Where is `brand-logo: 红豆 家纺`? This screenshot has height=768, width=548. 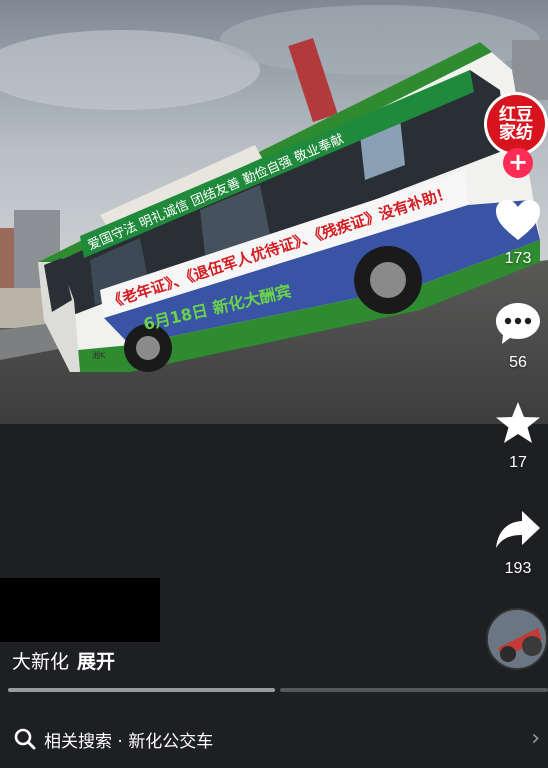 brand-logo: 红豆 家纺 is located at coordinates (516, 124).